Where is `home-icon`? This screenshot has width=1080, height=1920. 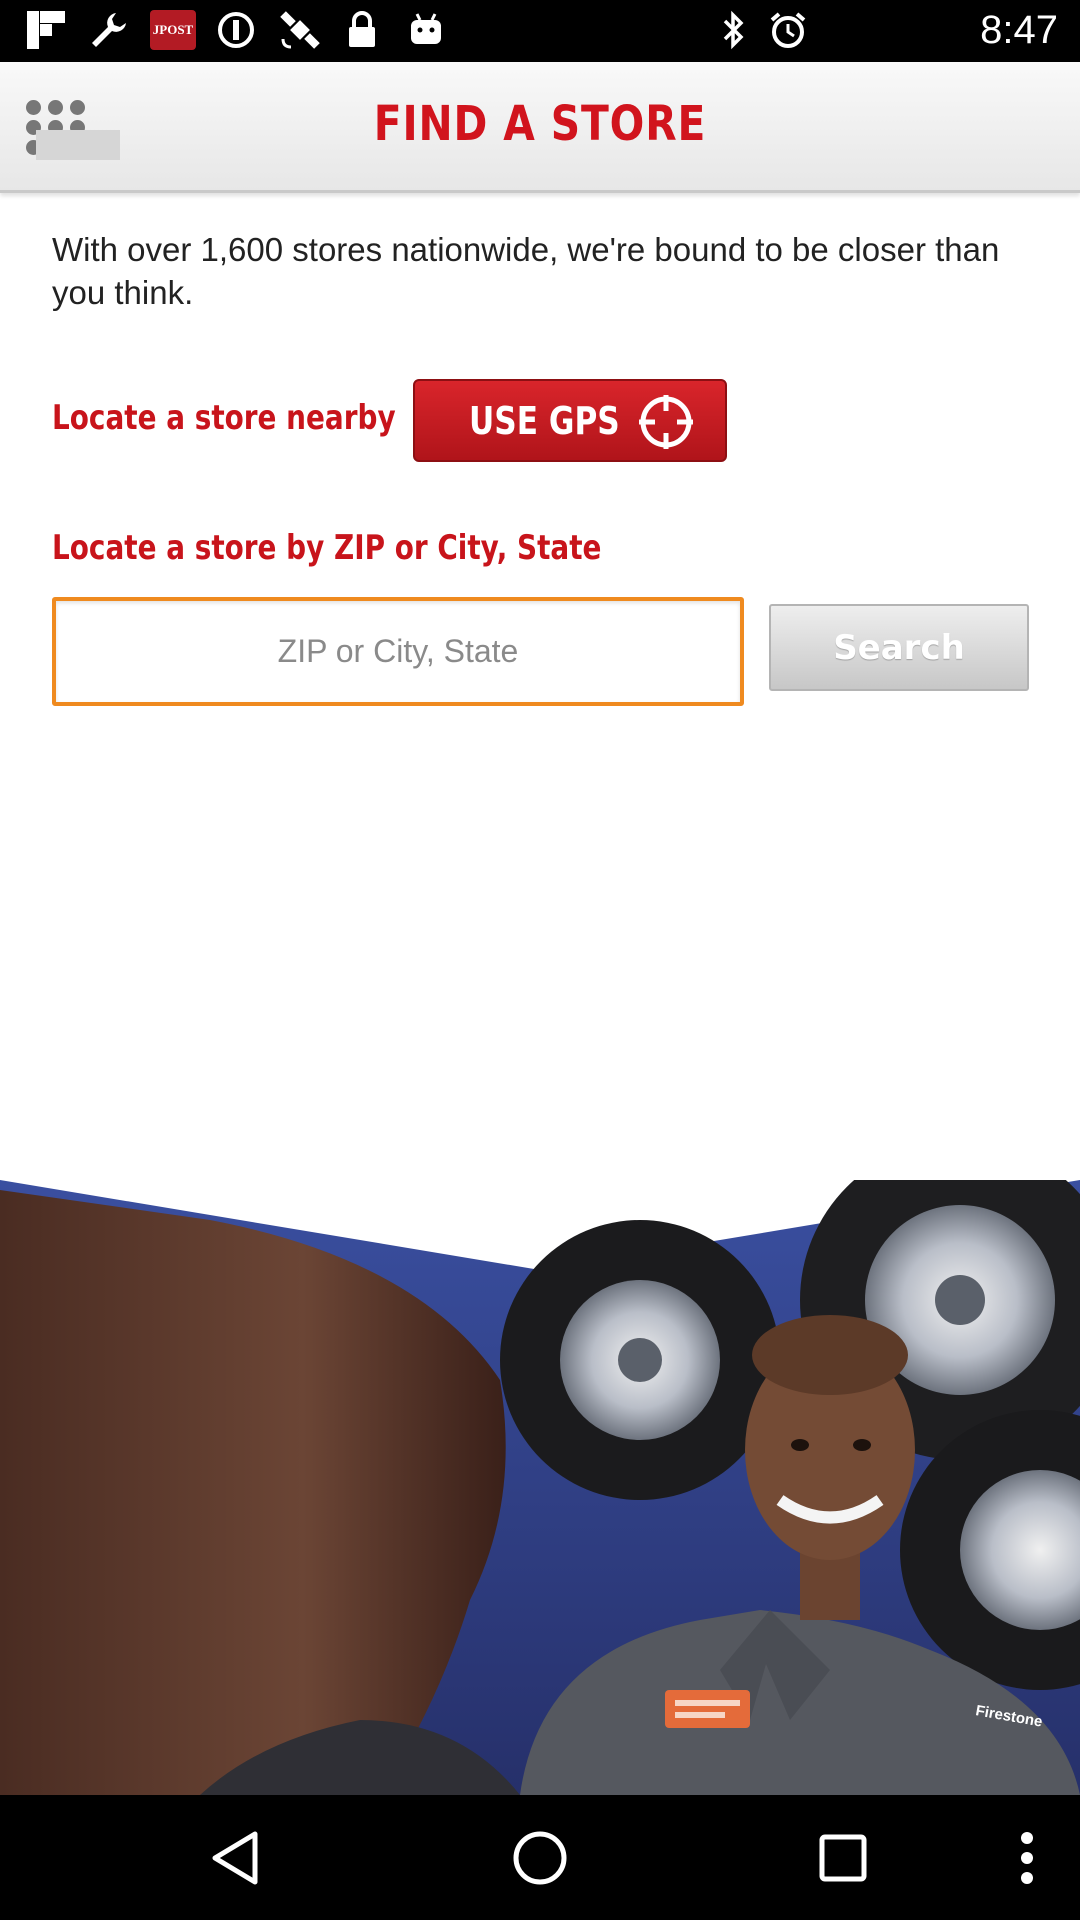 home-icon is located at coordinates (540, 1858).